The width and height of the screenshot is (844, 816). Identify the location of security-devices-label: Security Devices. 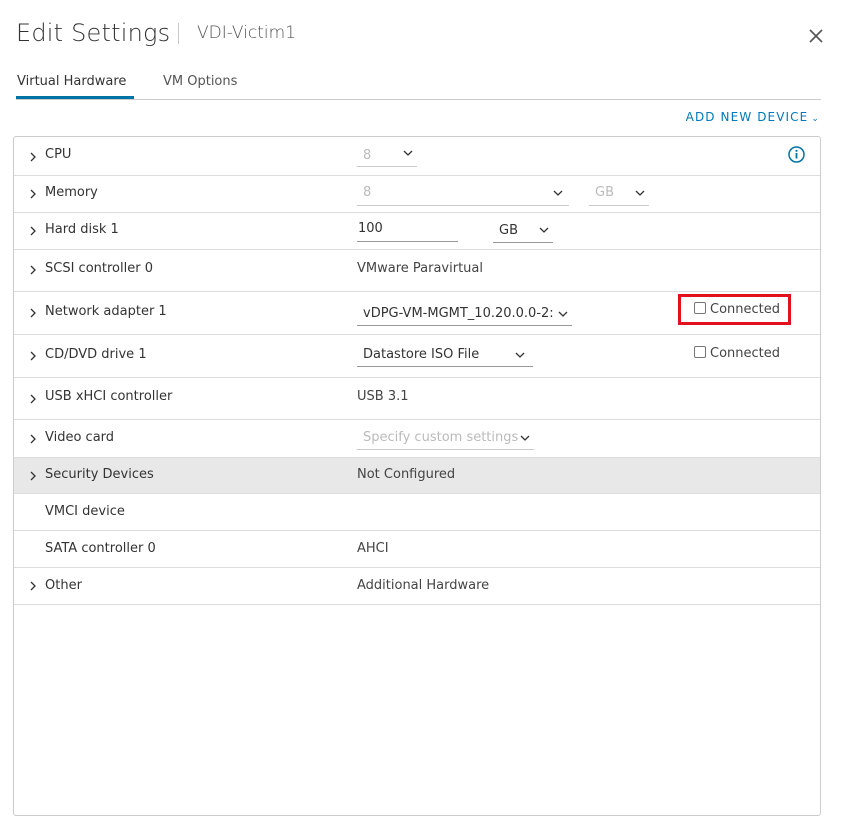
(99, 474).